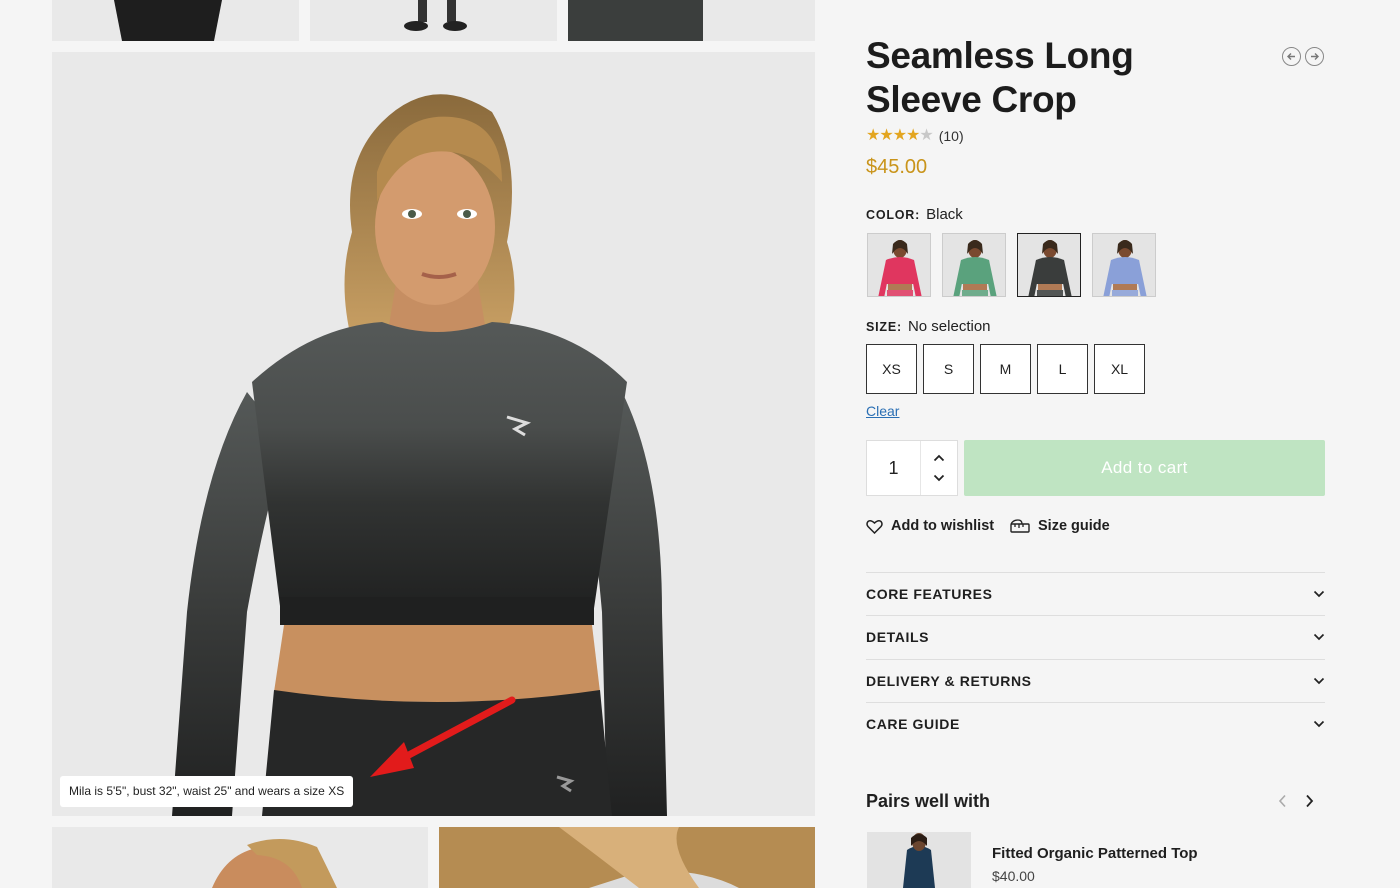 This screenshot has height=888, width=1400. What do you see at coordinates (897, 167) in the screenshot?
I see `product-price: $45.00` at bounding box center [897, 167].